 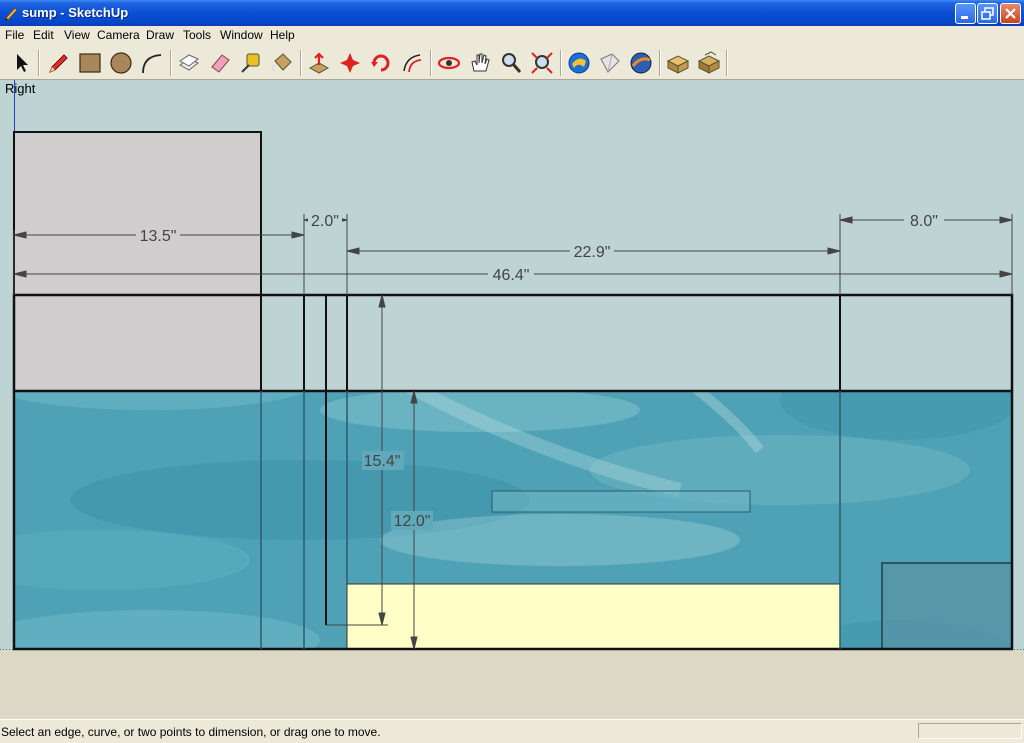 I want to click on share-model-tool, so click(x=610, y=63).